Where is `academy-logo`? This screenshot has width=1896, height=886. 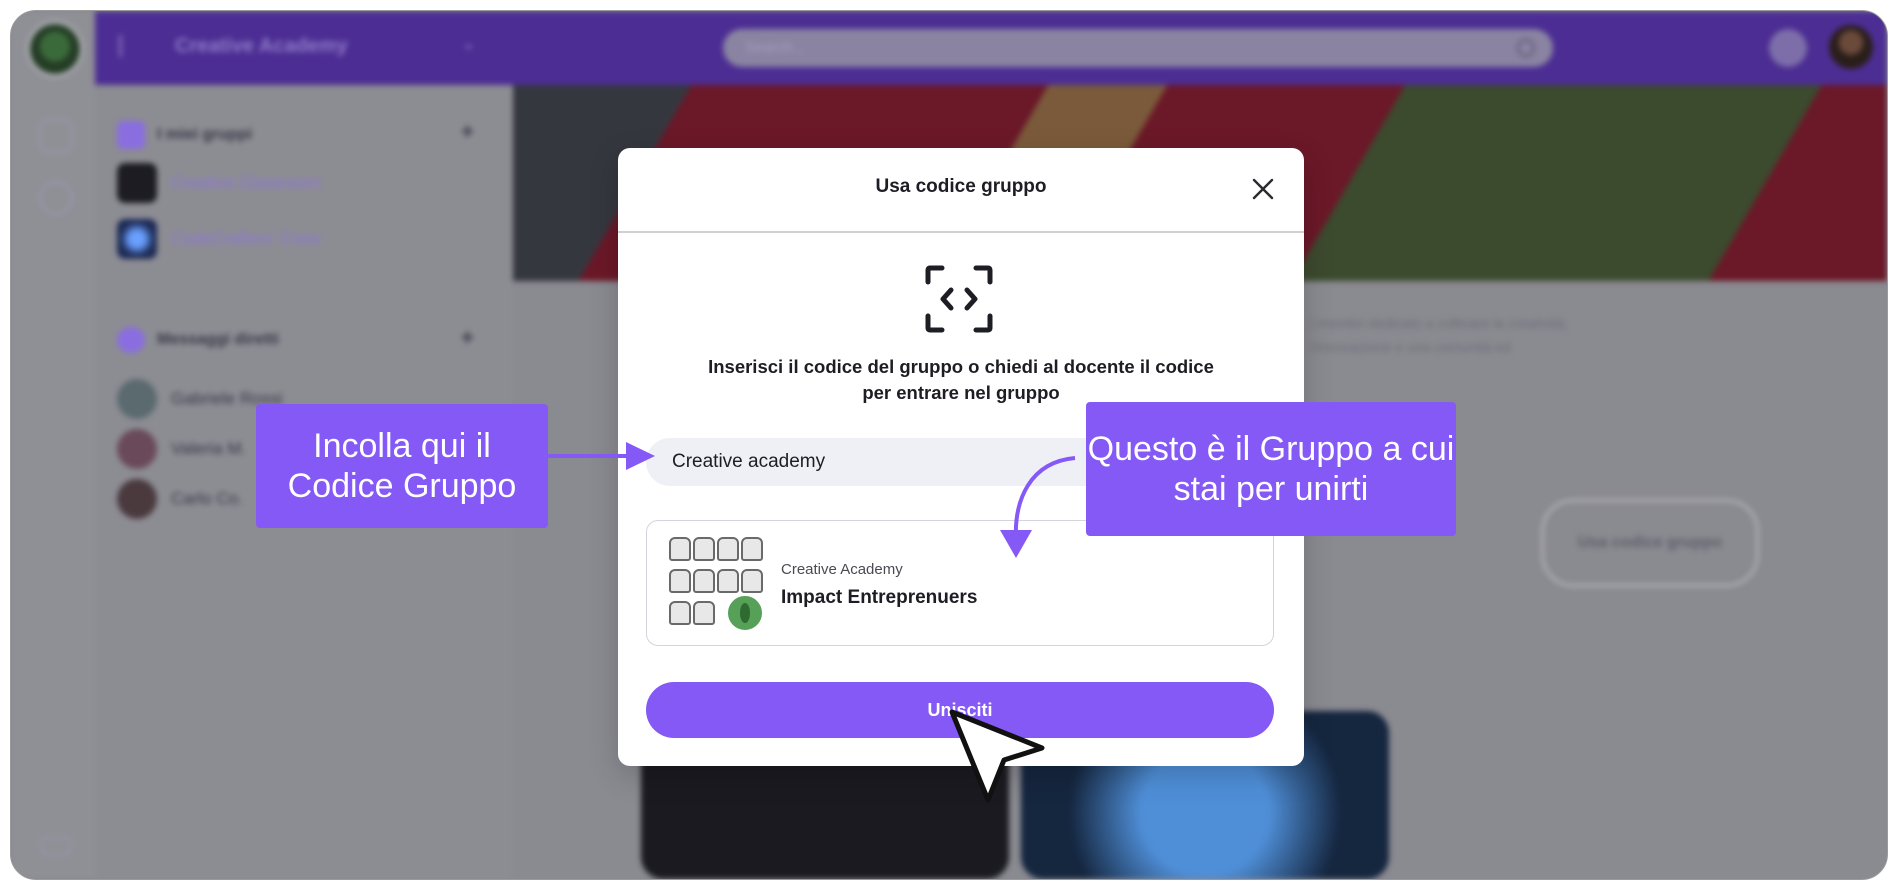 academy-logo is located at coordinates (55, 49).